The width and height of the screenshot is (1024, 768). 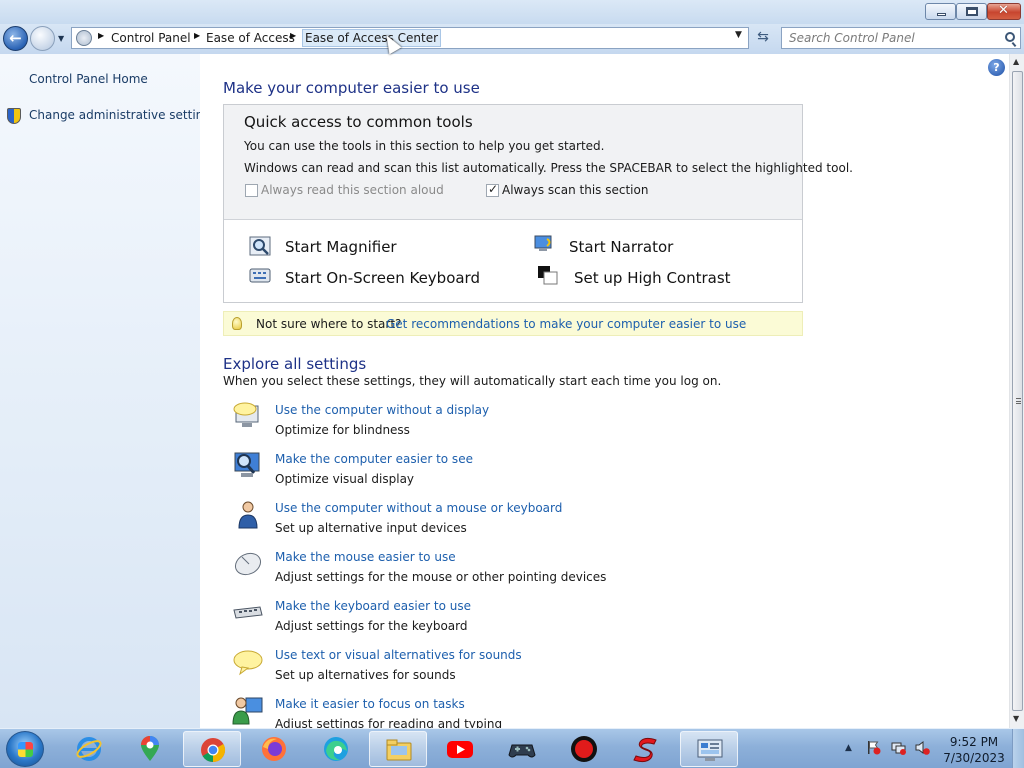 What do you see at coordinates (246, 414) in the screenshot?
I see `display-speech-icon` at bounding box center [246, 414].